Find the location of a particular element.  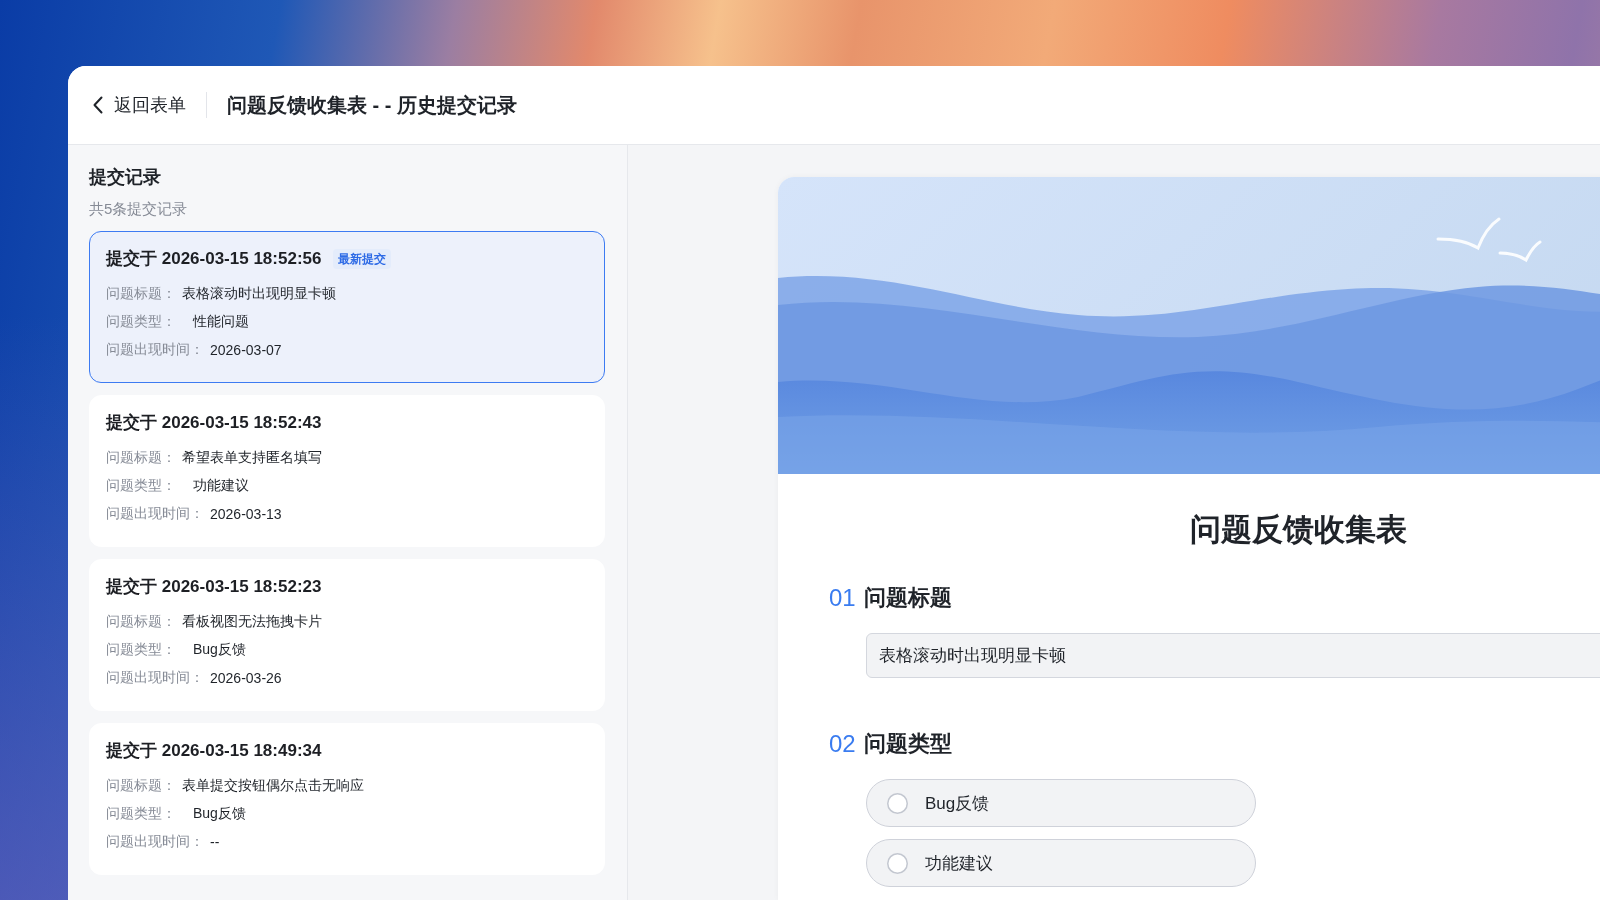

question-number: 01 is located at coordinates (842, 598).